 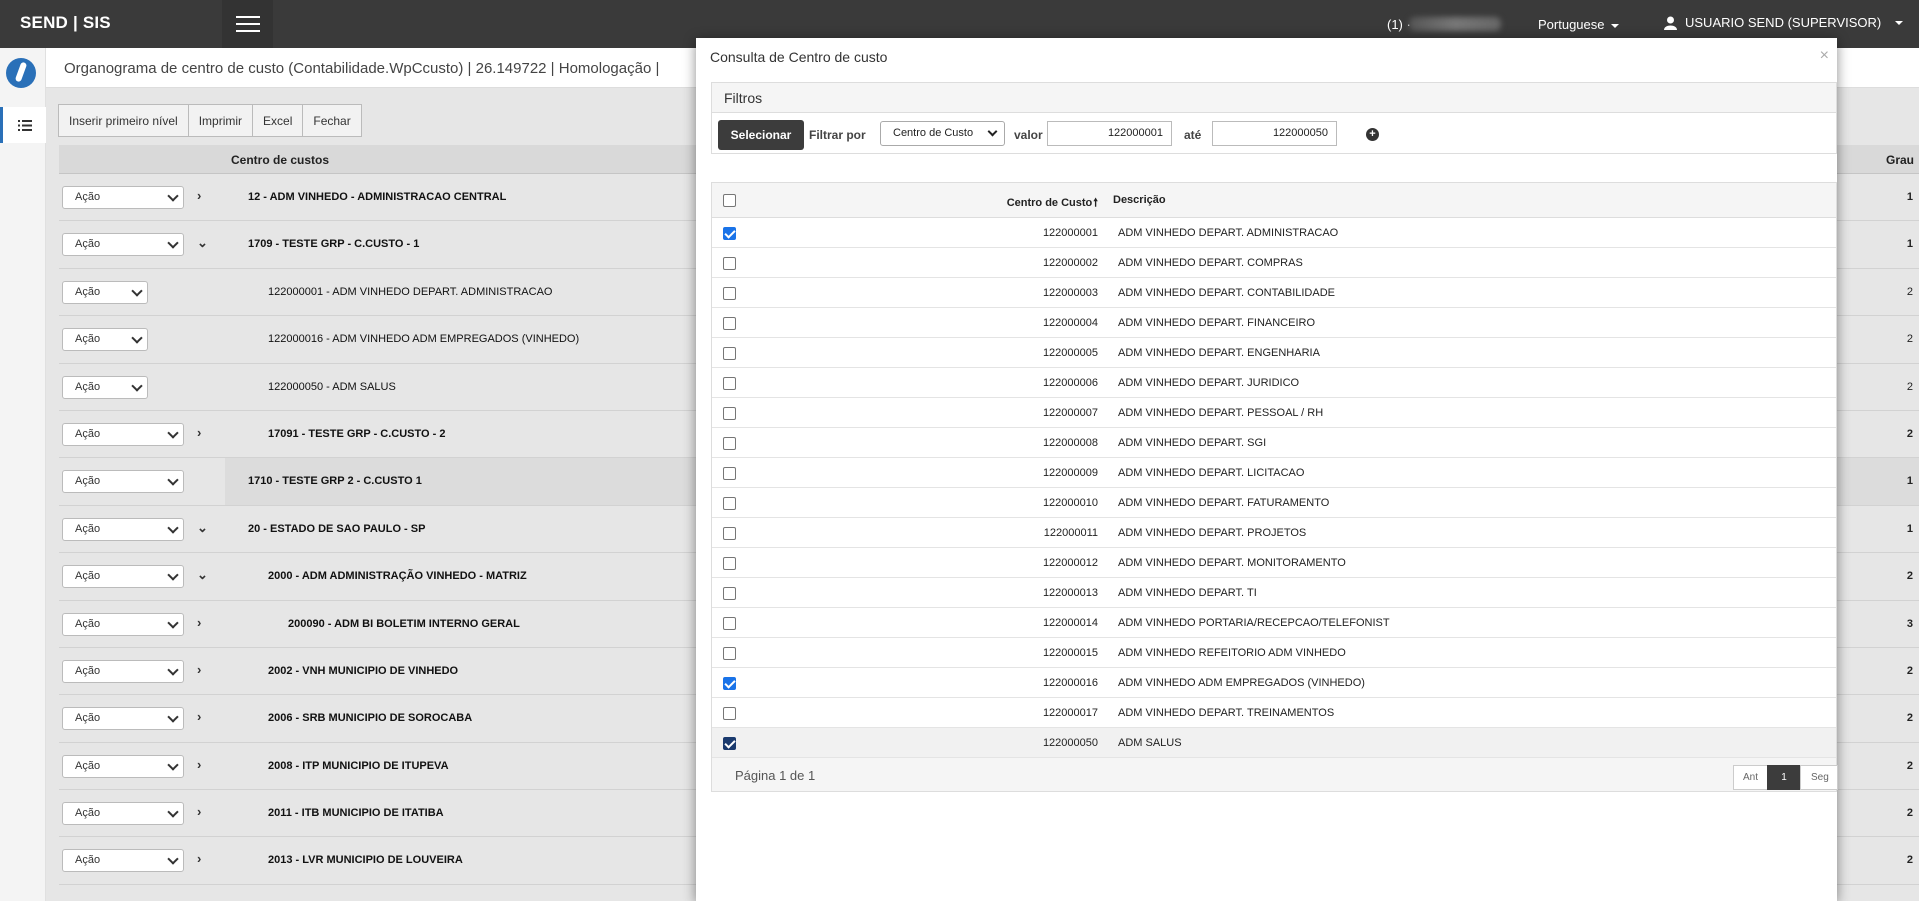 I want to click on table-row: 122000010 ADM VINHEDO DEPART. FATURAMENTO, so click(x=1274, y=503).